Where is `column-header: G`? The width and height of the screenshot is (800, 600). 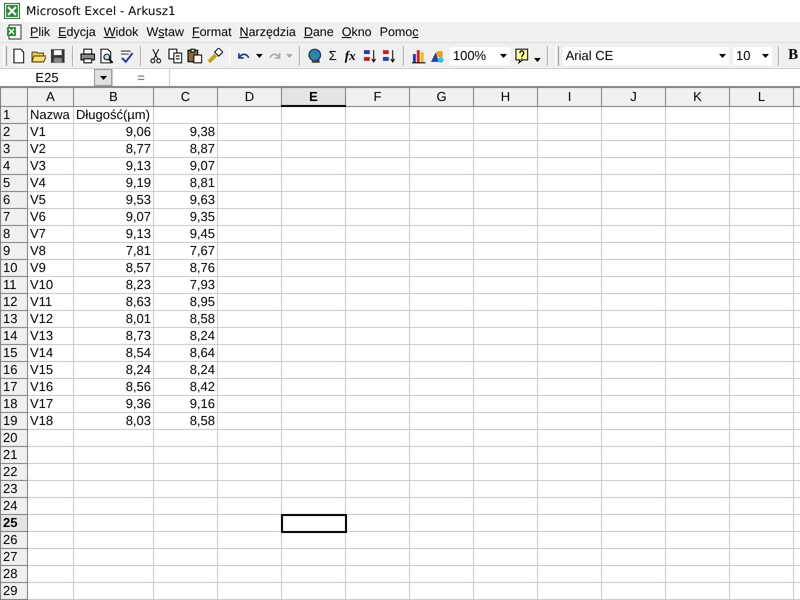
column-header: G is located at coordinates (442, 97).